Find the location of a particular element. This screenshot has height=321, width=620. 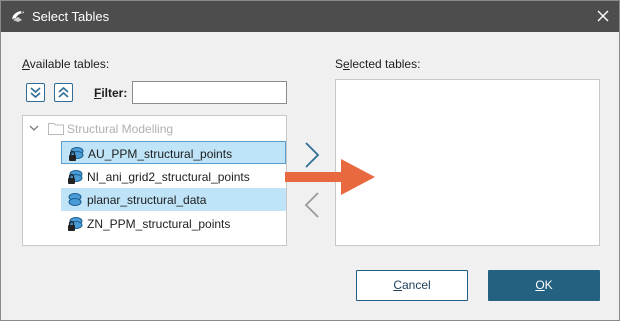

tree-item-zn-ppm-structural-points: ZN_PPM_structural_points is located at coordinates (154, 223).